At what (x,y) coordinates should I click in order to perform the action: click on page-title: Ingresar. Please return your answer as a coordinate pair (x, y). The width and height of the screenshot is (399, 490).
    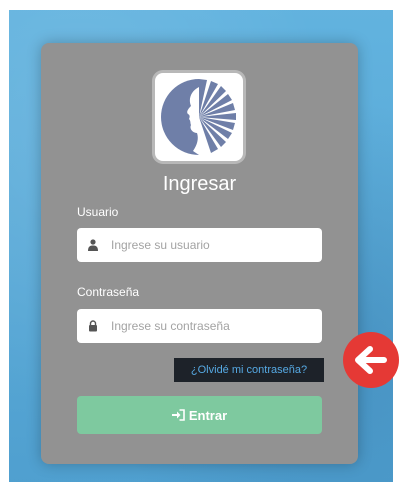
    Looking at the image, I should click on (199, 184).